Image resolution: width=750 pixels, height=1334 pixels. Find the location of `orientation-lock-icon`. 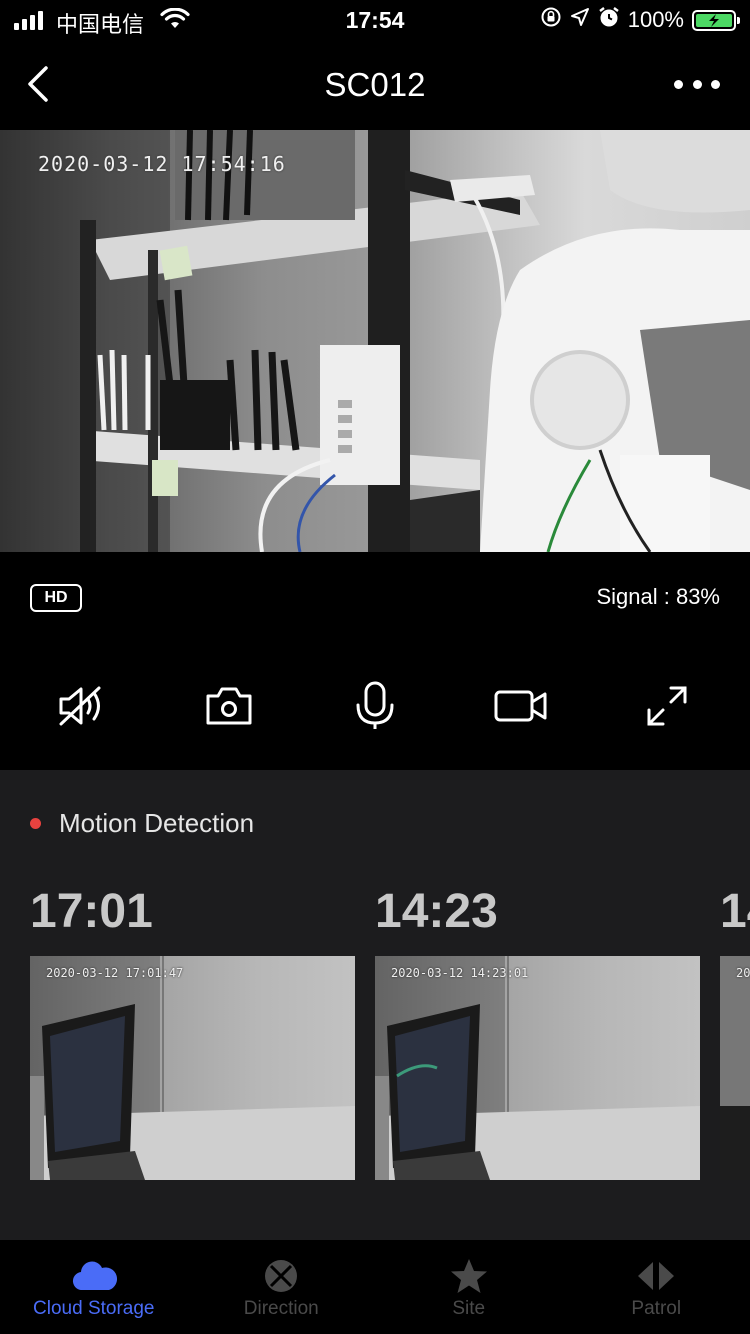

orientation-lock-icon is located at coordinates (551, 20).